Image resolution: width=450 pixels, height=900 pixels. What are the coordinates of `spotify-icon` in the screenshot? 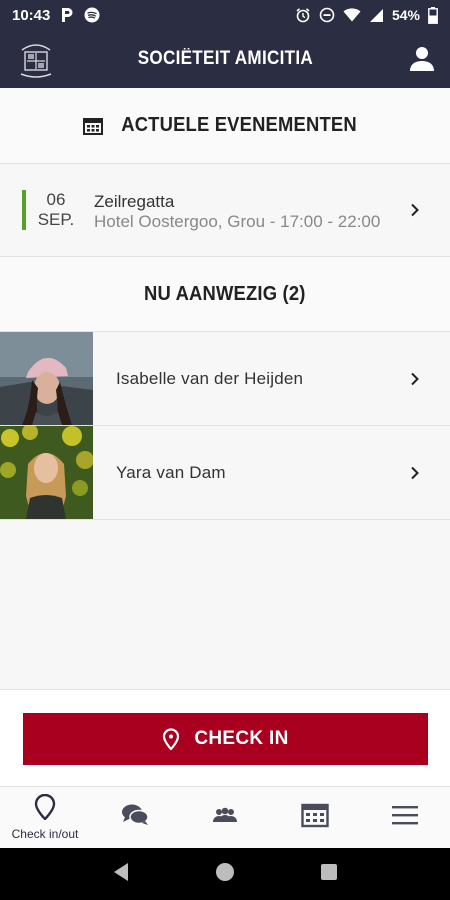 It's located at (92, 15).